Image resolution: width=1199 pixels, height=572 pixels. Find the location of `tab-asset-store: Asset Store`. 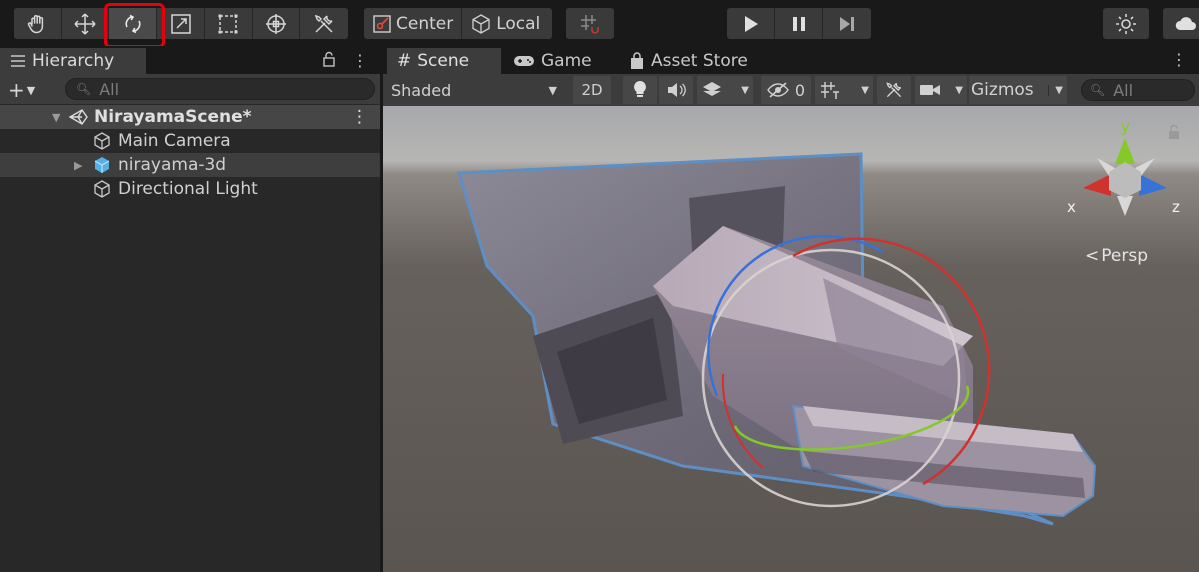

tab-asset-store: Asset Store is located at coordinates (694, 61).